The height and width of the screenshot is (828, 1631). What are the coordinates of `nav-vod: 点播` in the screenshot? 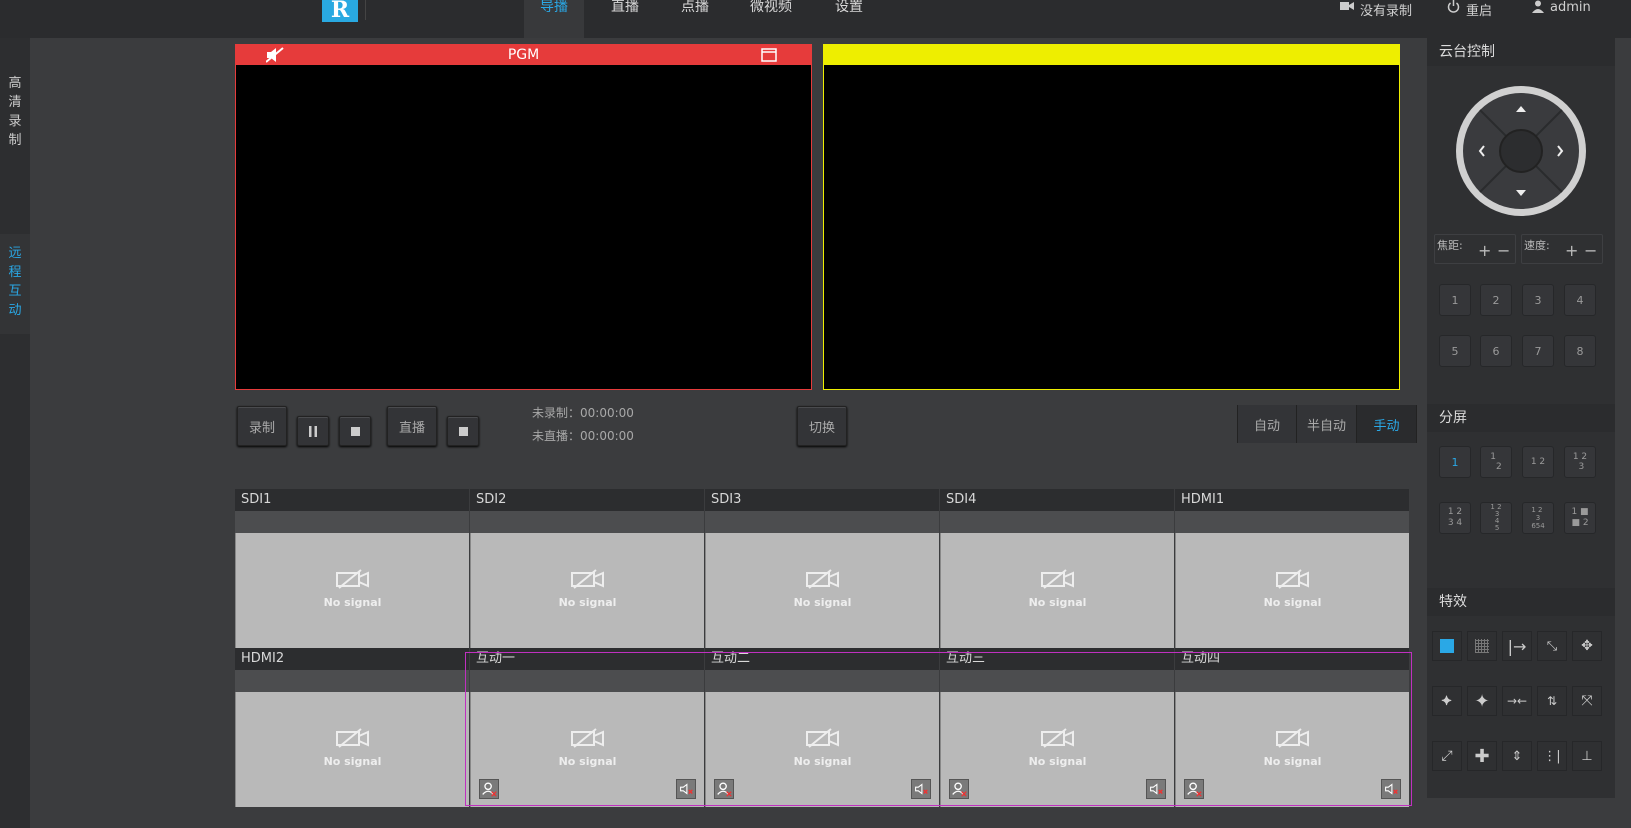 It's located at (695, 19).